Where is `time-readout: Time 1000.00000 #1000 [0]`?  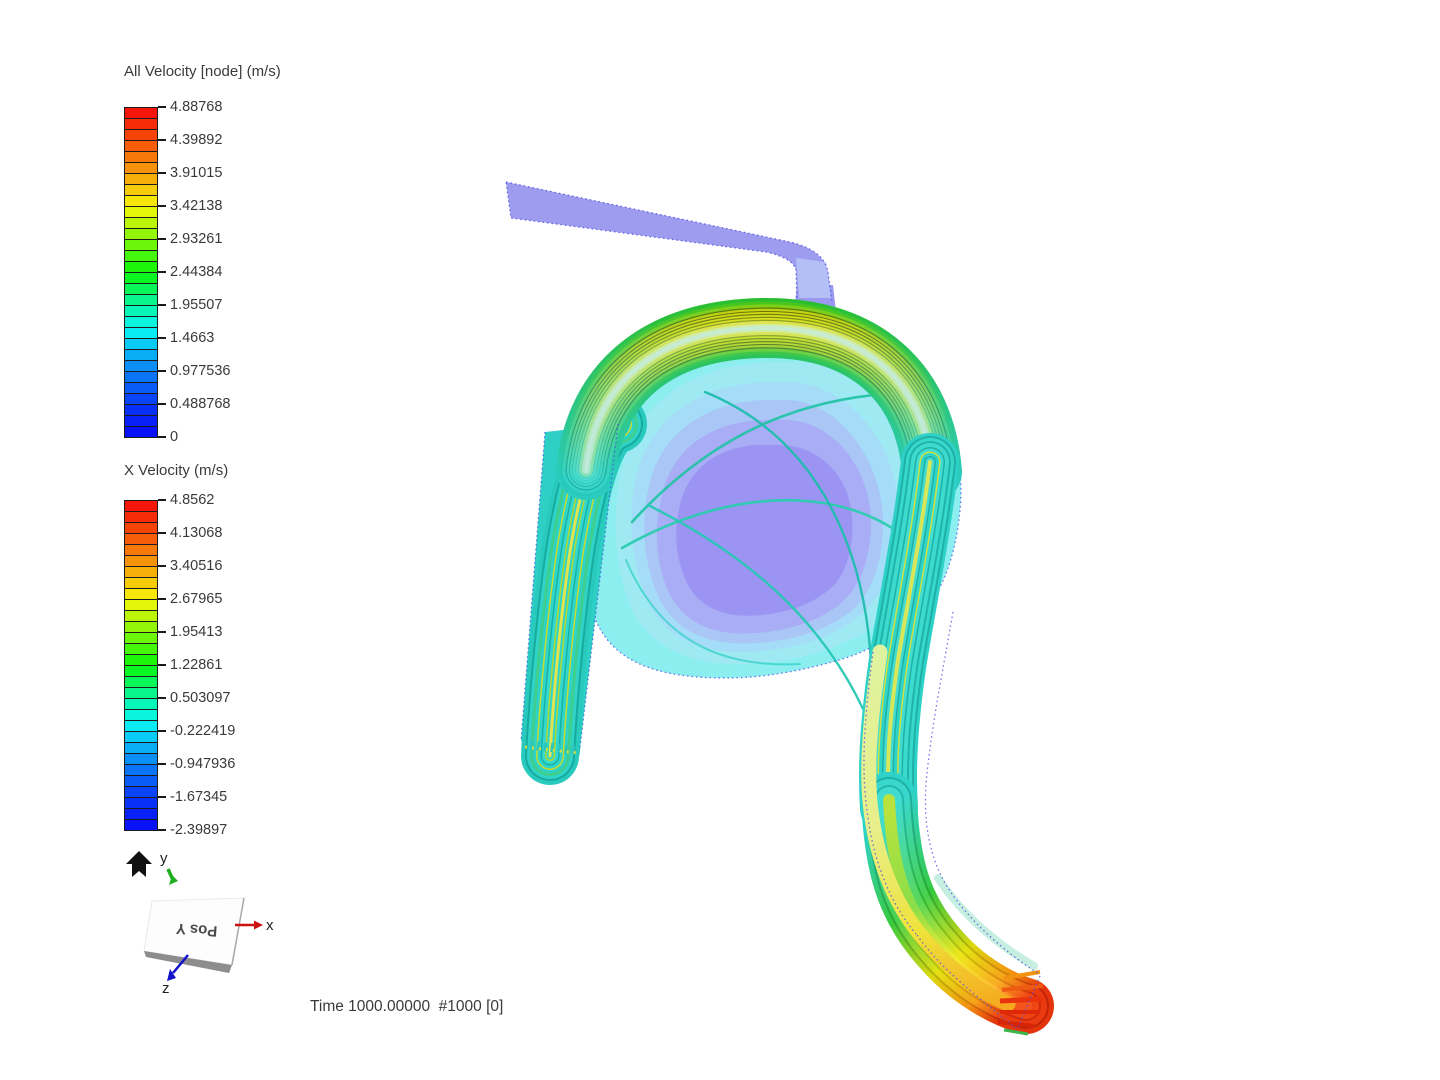
time-readout: Time 1000.00000 #1000 [0] is located at coordinates (407, 1006).